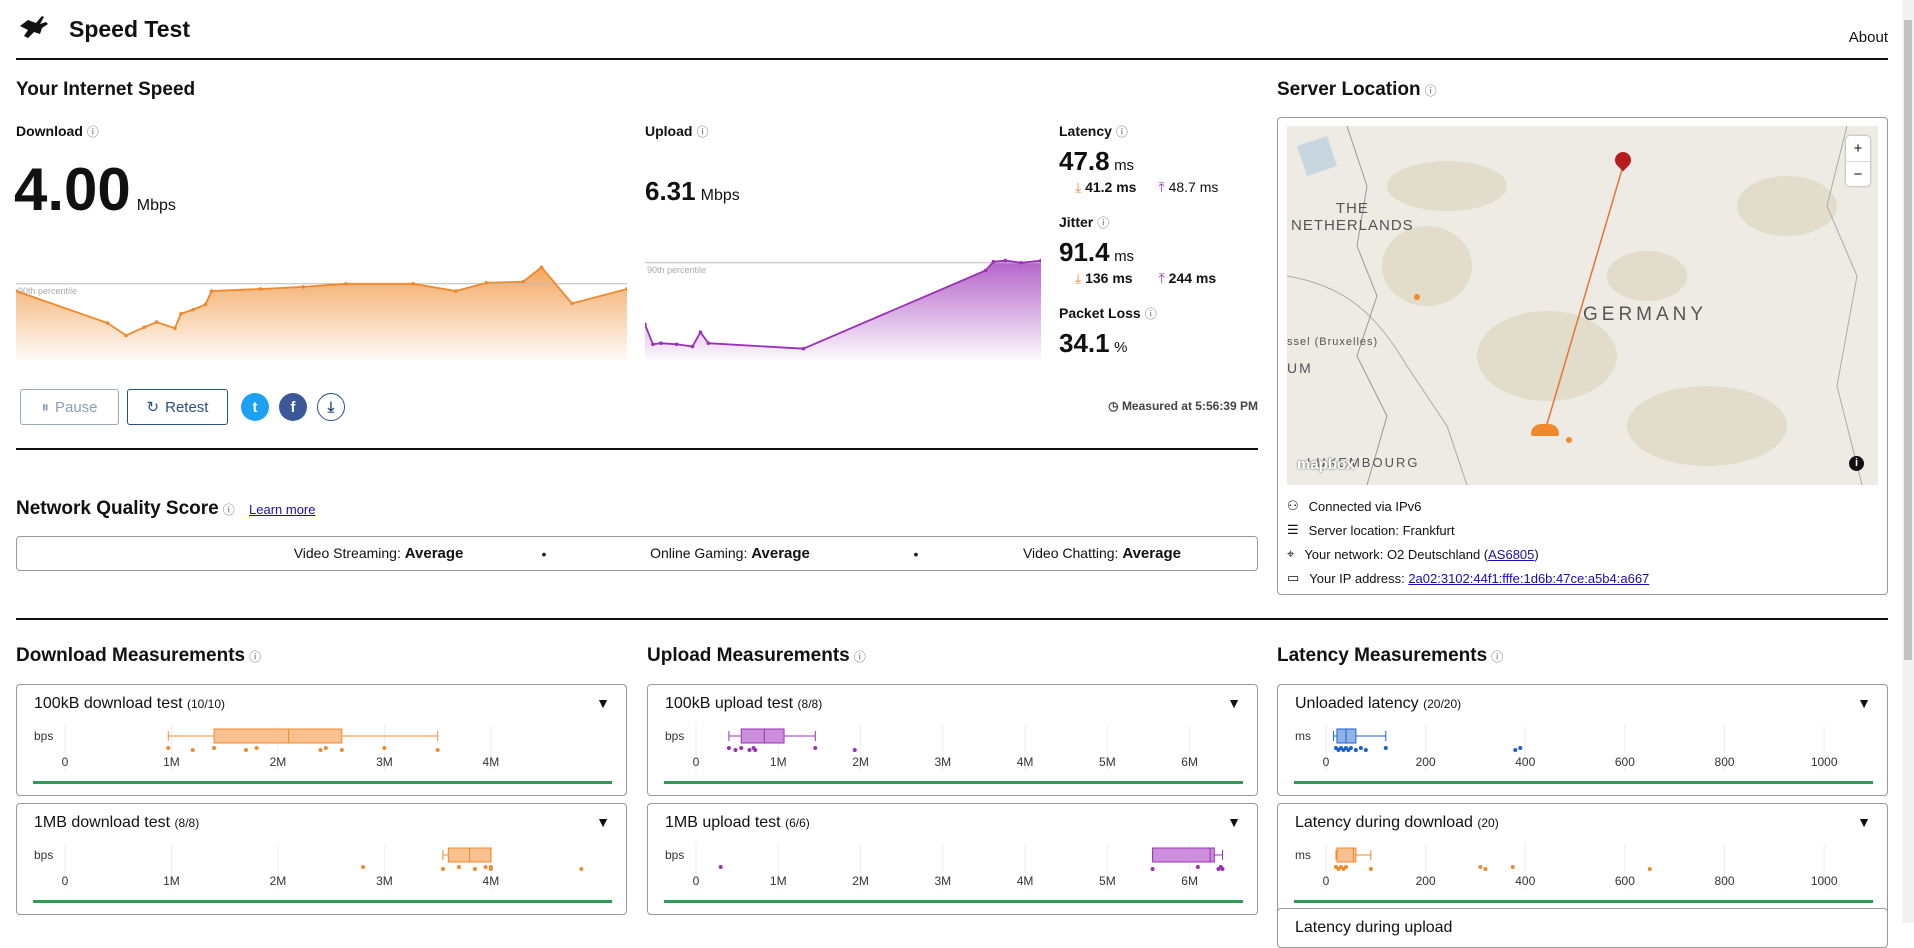 The height and width of the screenshot is (948, 1914). What do you see at coordinates (1159, 313) in the screenshot?
I see `packet-loss-label: Packet Loss ⓘ` at bounding box center [1159, 313].